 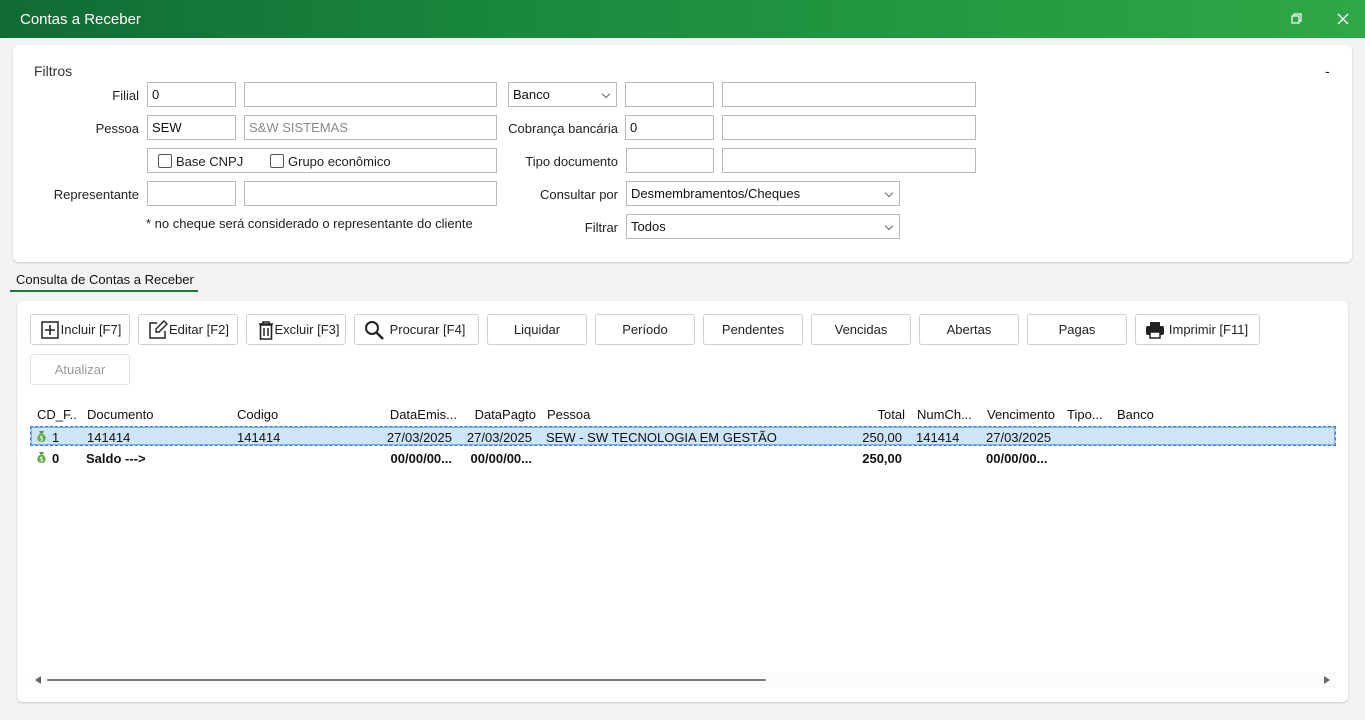 What do you see at coordinates (80, 19) in the screenshot?
I see `window-title: Contas a Receber` at bounding box center [80, 19].